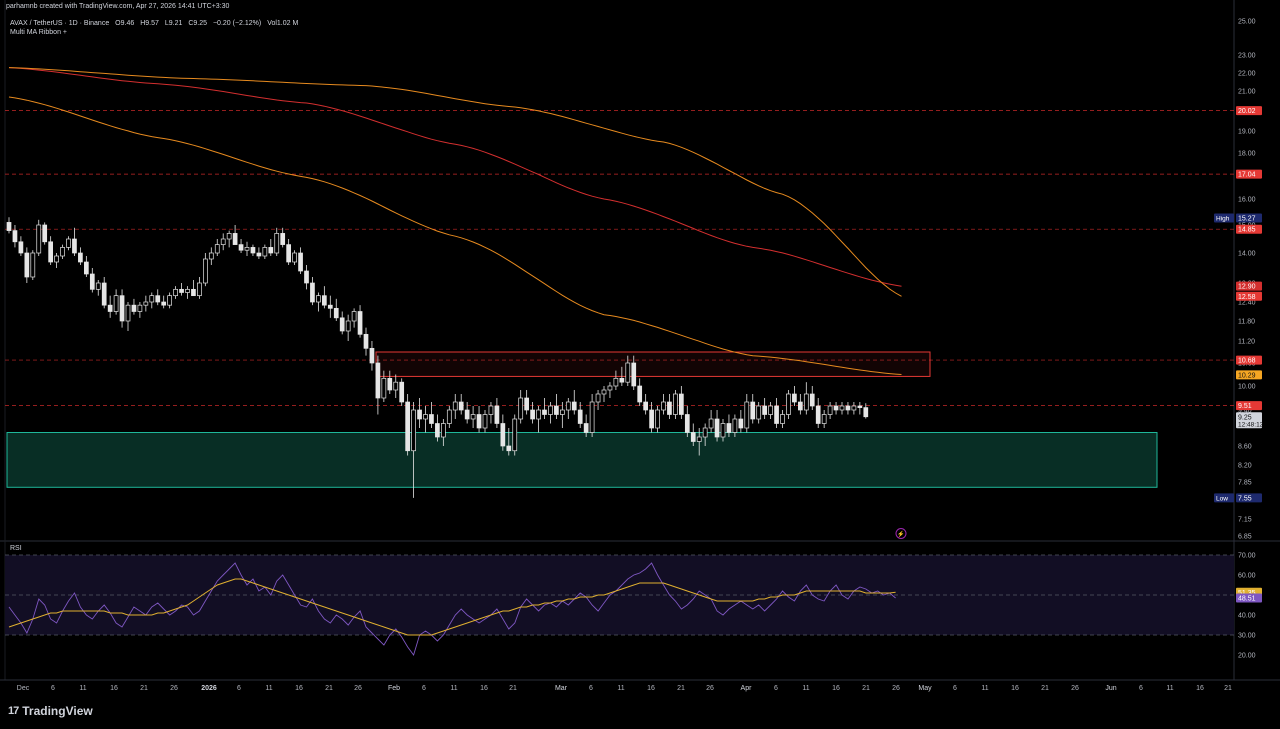 The height and width of the screenshot is (729, 1280). I want to click on price-axis-label: 10.29, so click(1249, 375).